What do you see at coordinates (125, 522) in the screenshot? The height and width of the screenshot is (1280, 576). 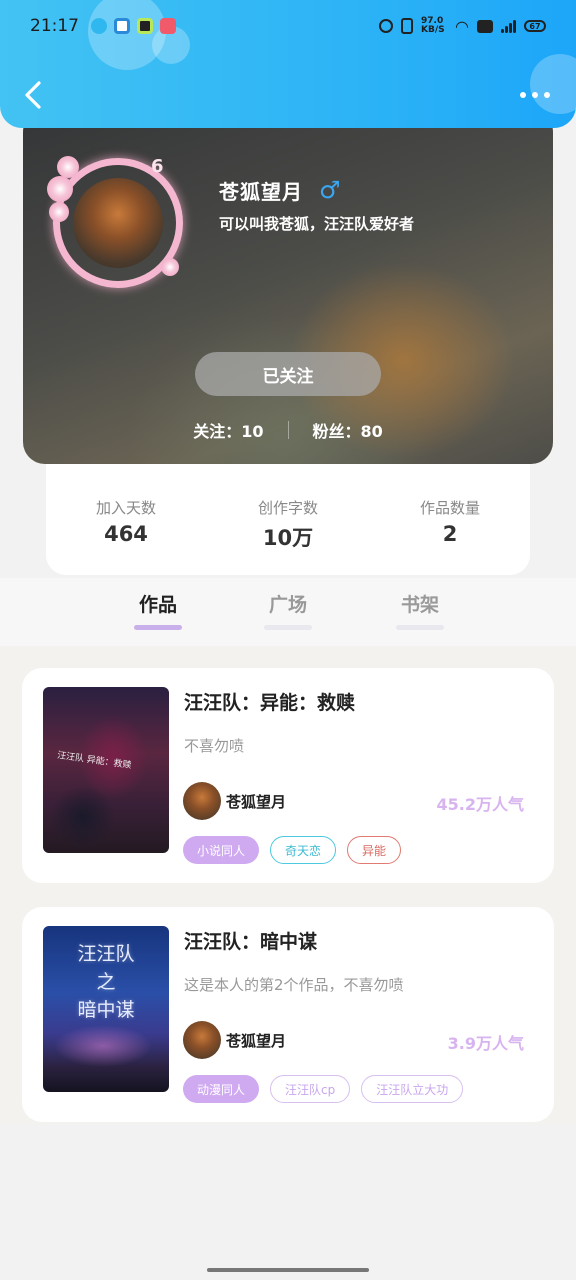 I see `stat-join-days: 加入天数 464` at bounding box center [125, 522].